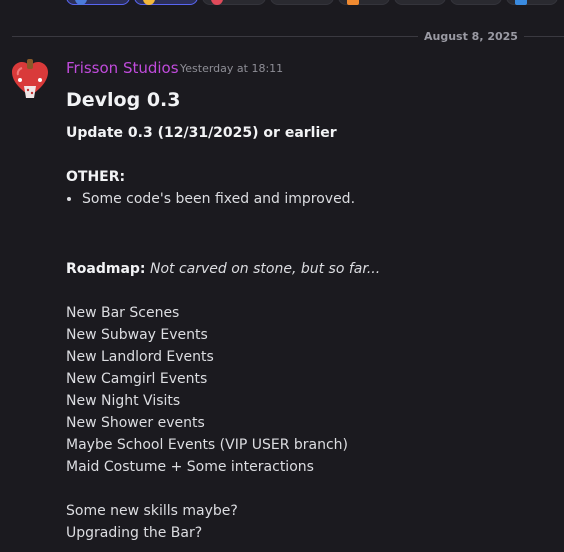 This screenshot has width=564, height=552. Describe the element at coordinates (137, 335) in the screenshot. I see `roadmap-item: New Subway Events` at that location.